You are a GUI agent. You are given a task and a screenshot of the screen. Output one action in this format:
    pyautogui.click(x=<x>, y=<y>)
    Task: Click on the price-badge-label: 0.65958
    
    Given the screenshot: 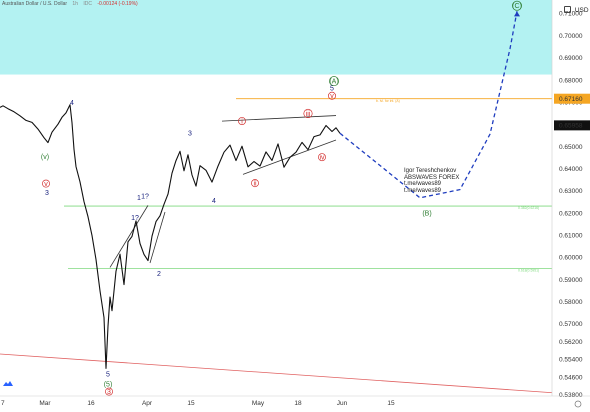 What is the action you would take?
    pyautogui.click(x=571, y=126)
    